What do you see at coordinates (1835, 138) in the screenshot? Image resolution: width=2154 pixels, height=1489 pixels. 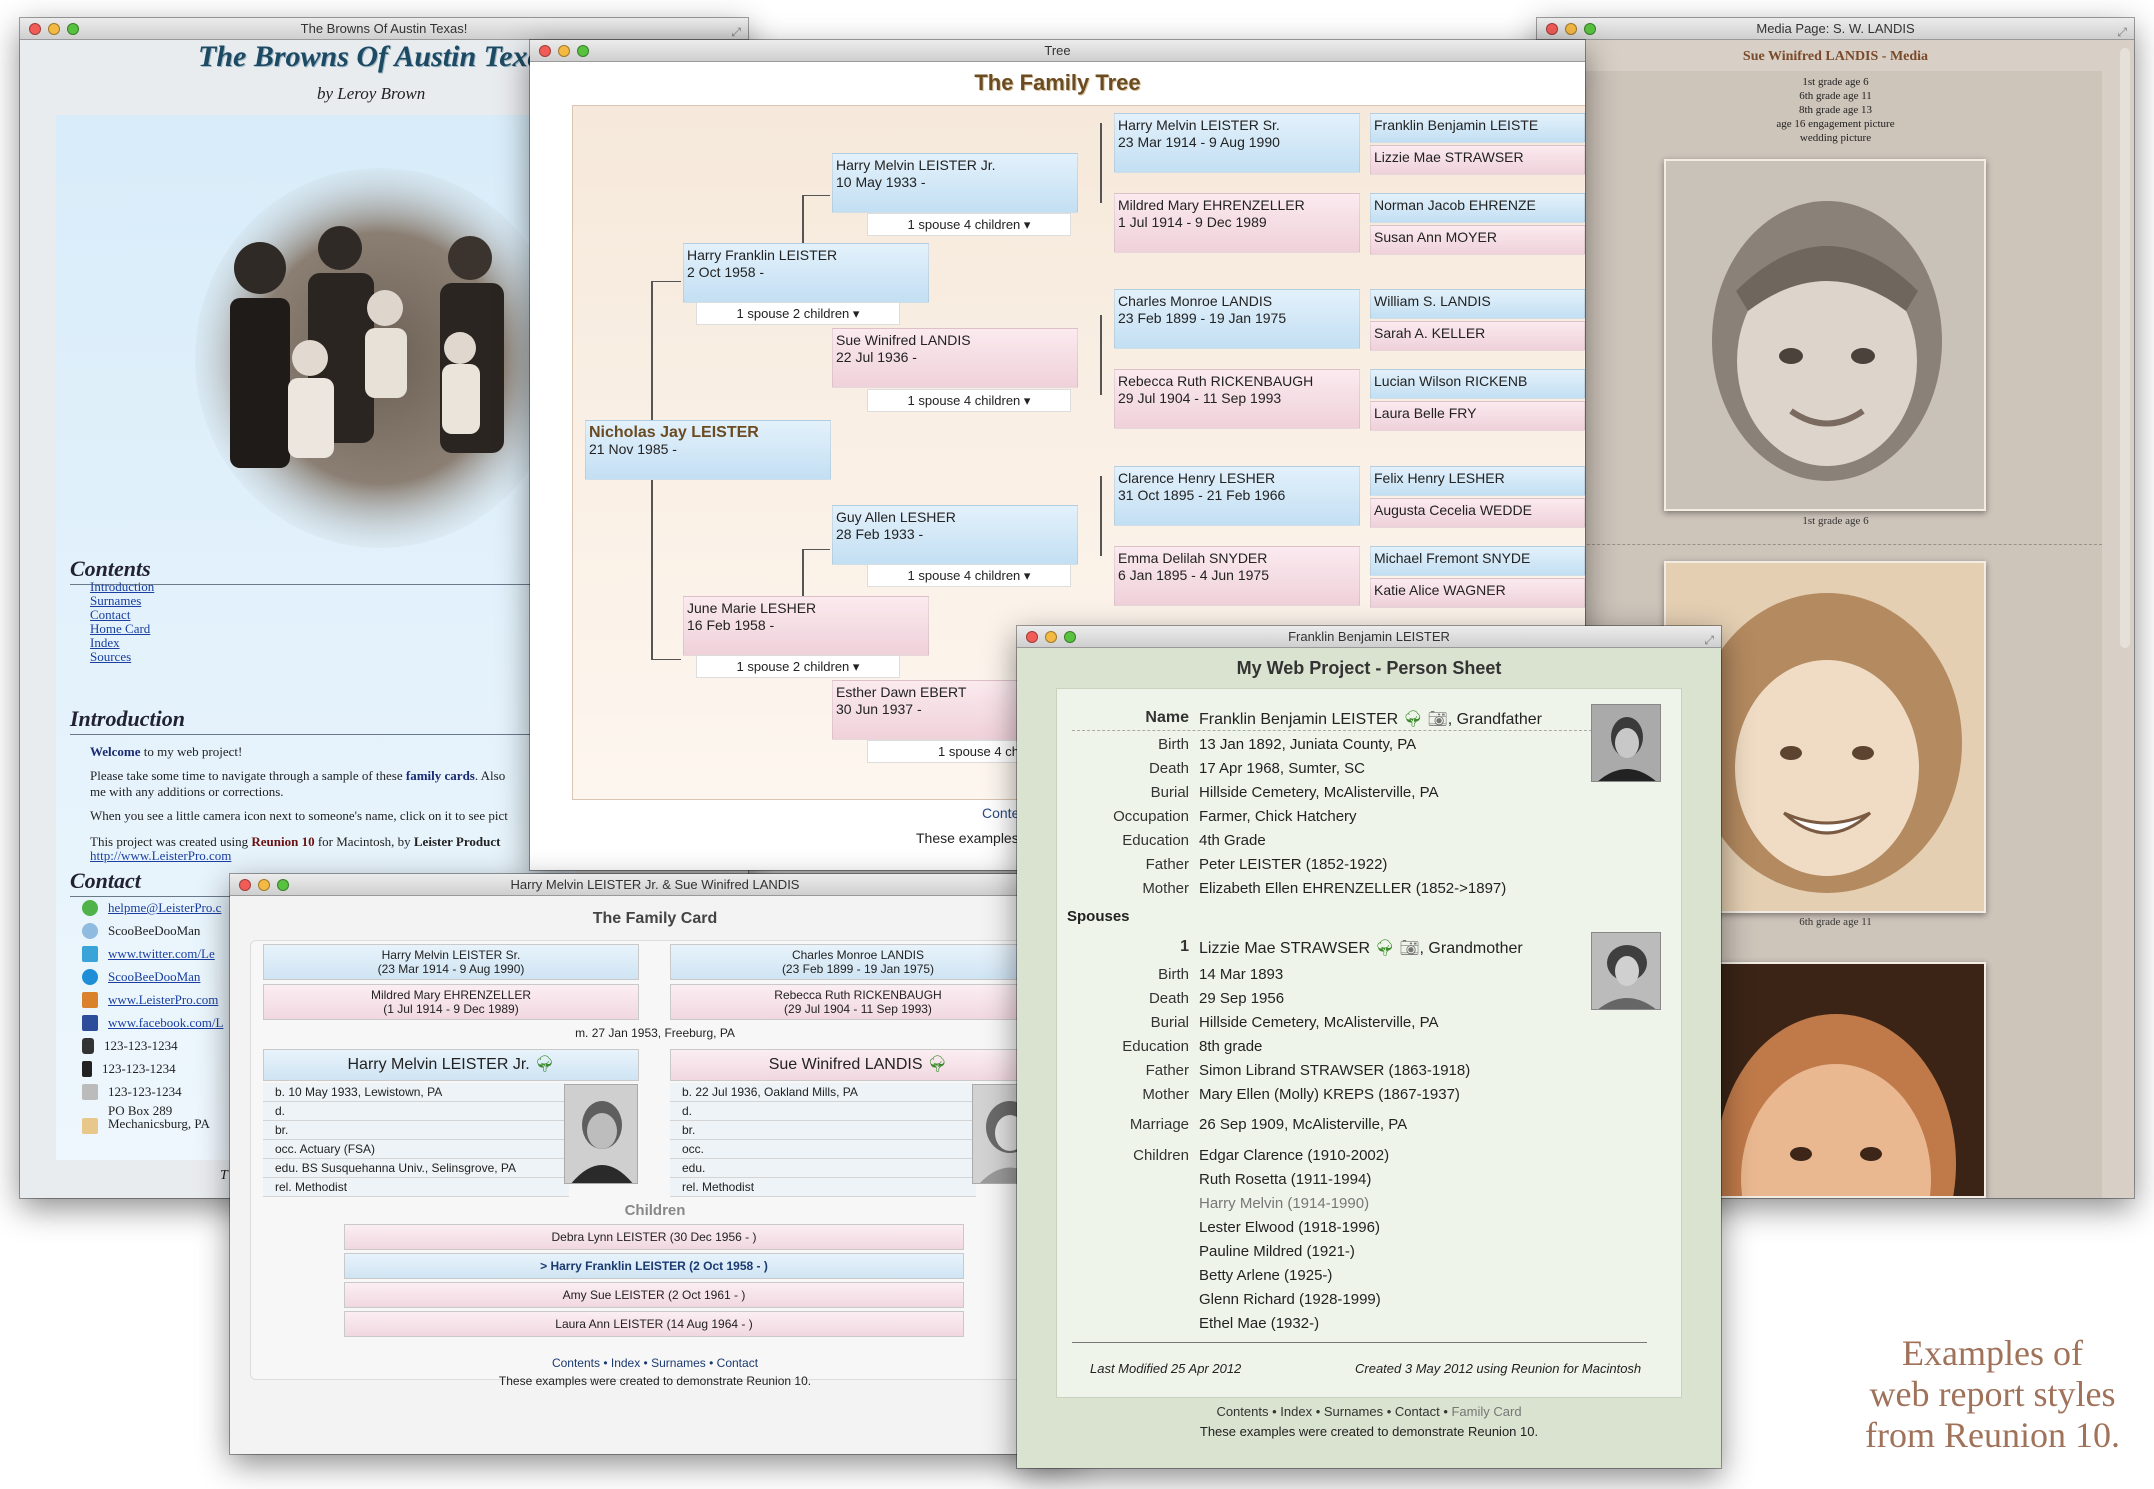 I see `media-list-item: wedding picture` at bounding box center [1835, 138].